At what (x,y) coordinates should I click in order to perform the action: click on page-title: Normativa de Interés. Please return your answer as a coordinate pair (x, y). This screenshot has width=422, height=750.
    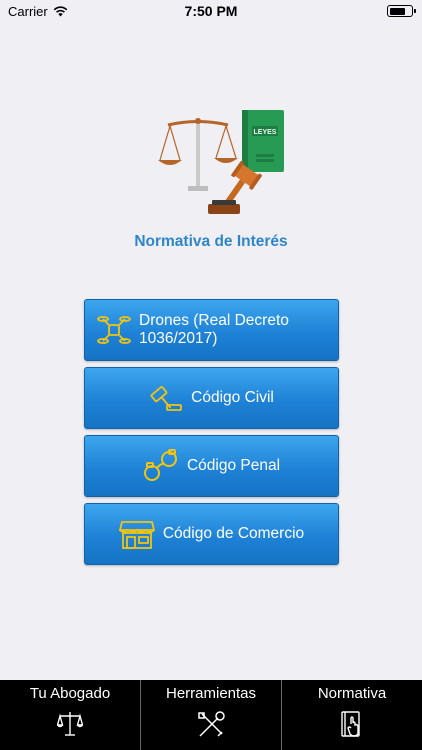
    Looking at the image, I should click on (211, 241).